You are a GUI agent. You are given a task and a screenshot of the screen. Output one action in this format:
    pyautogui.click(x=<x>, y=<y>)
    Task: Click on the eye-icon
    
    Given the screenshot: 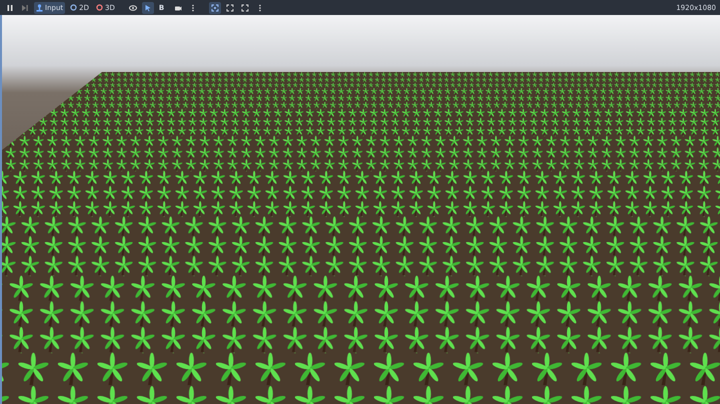 What is the action you would take?
    pyautogui.click(x=132, y=8)
    